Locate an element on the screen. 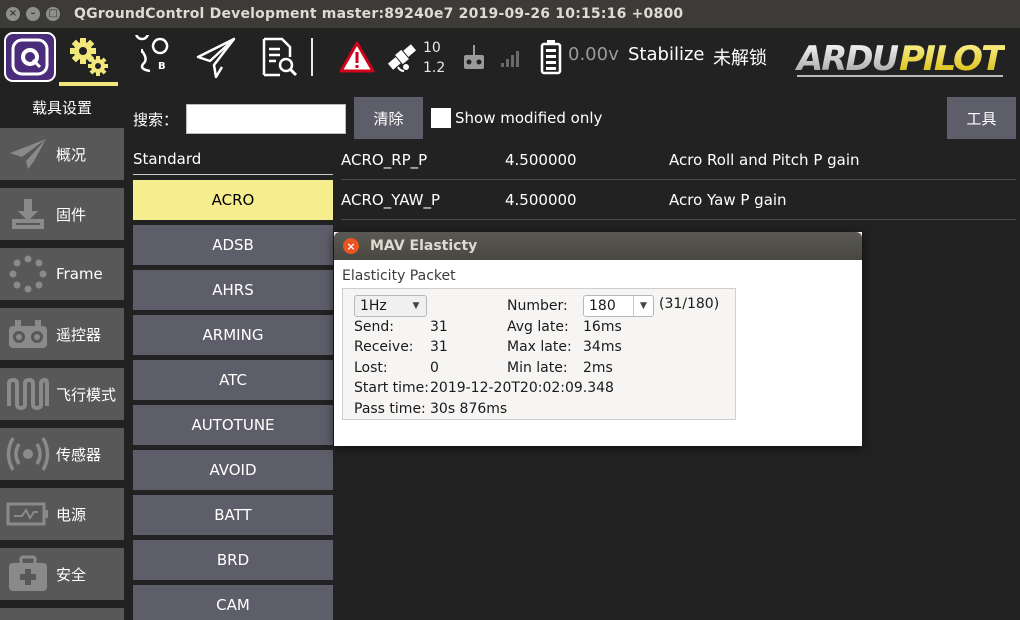 The height and width of the screenshot is (620, 1020). analyze-button is located at coordinates (278, 57).